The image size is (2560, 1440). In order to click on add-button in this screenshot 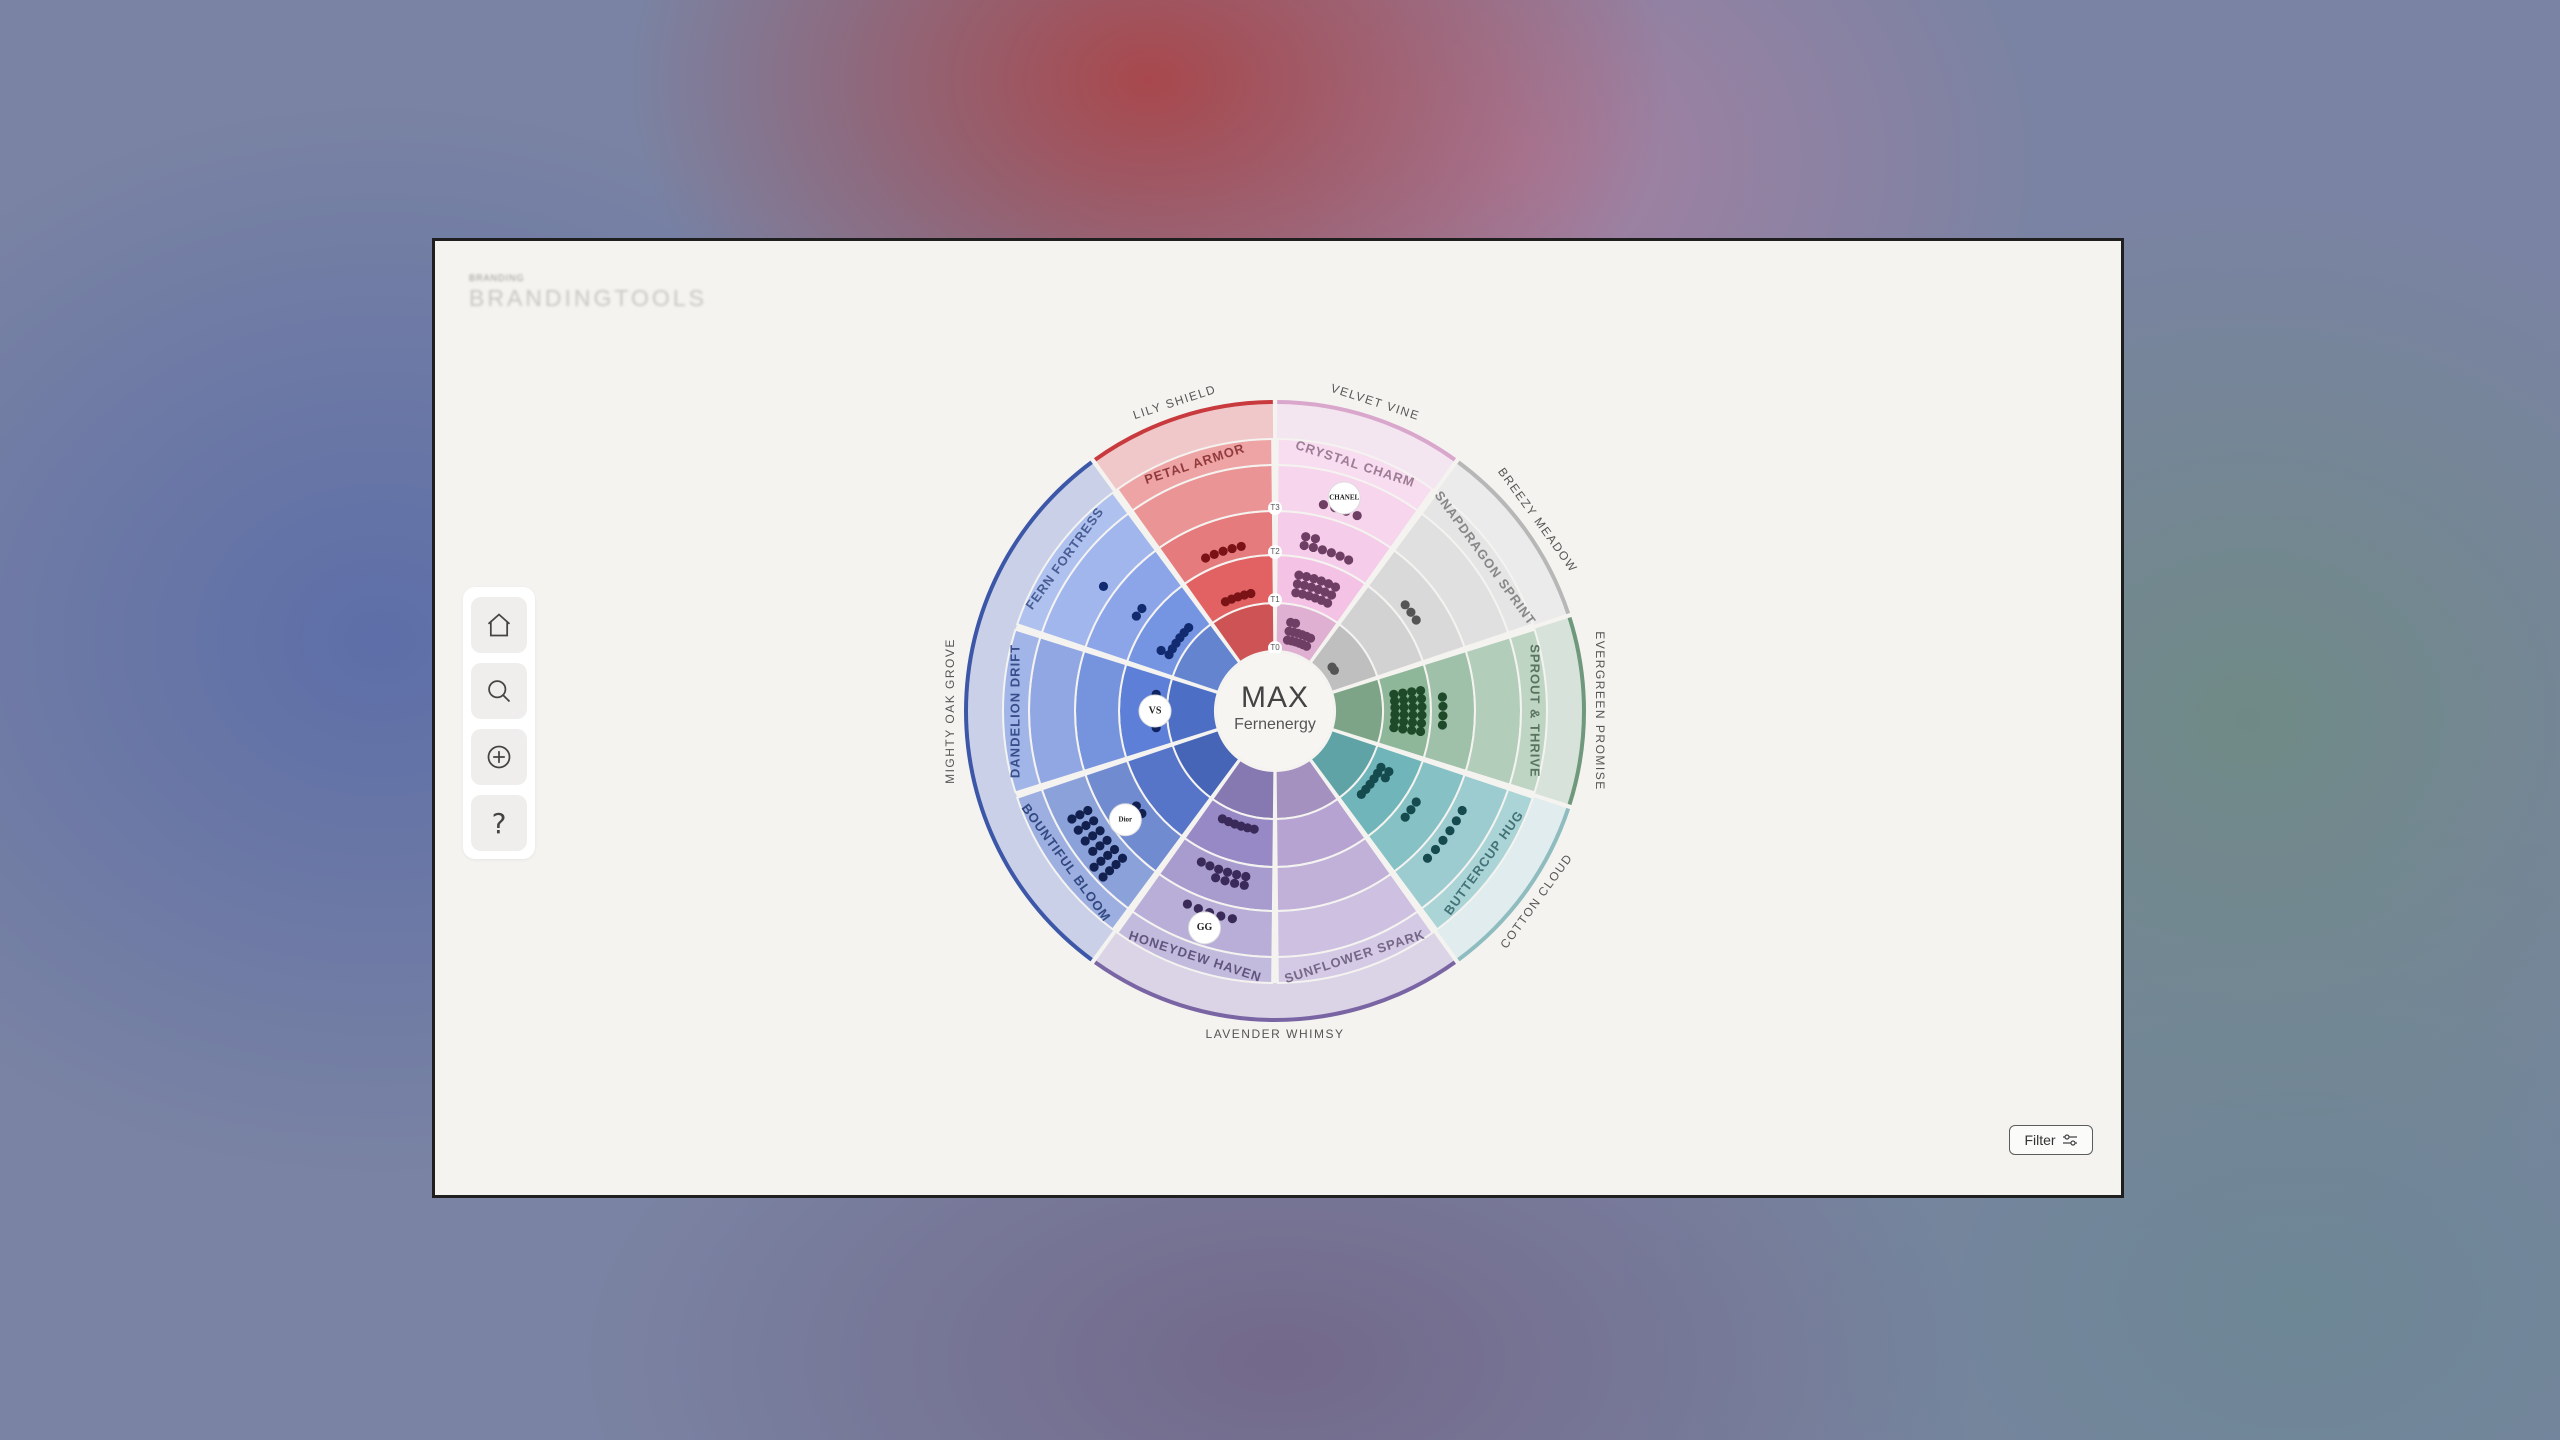, I will do `click(499, 757)`.